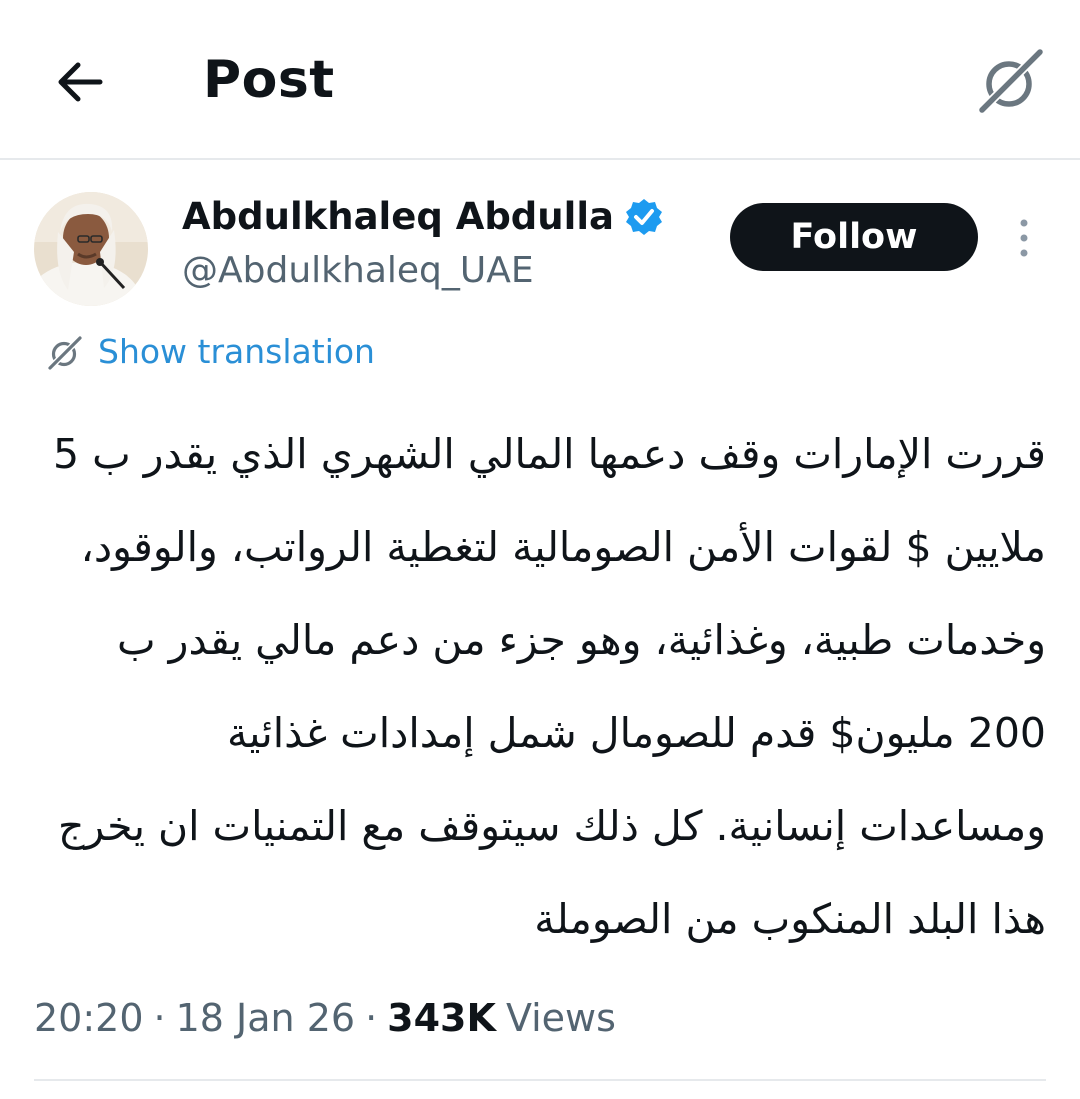 The height and width of the screenshot is (1099, 1080). Describe the element at coordinates (560, 1018) in the screenshot. I see `views-label: Views` at that location.